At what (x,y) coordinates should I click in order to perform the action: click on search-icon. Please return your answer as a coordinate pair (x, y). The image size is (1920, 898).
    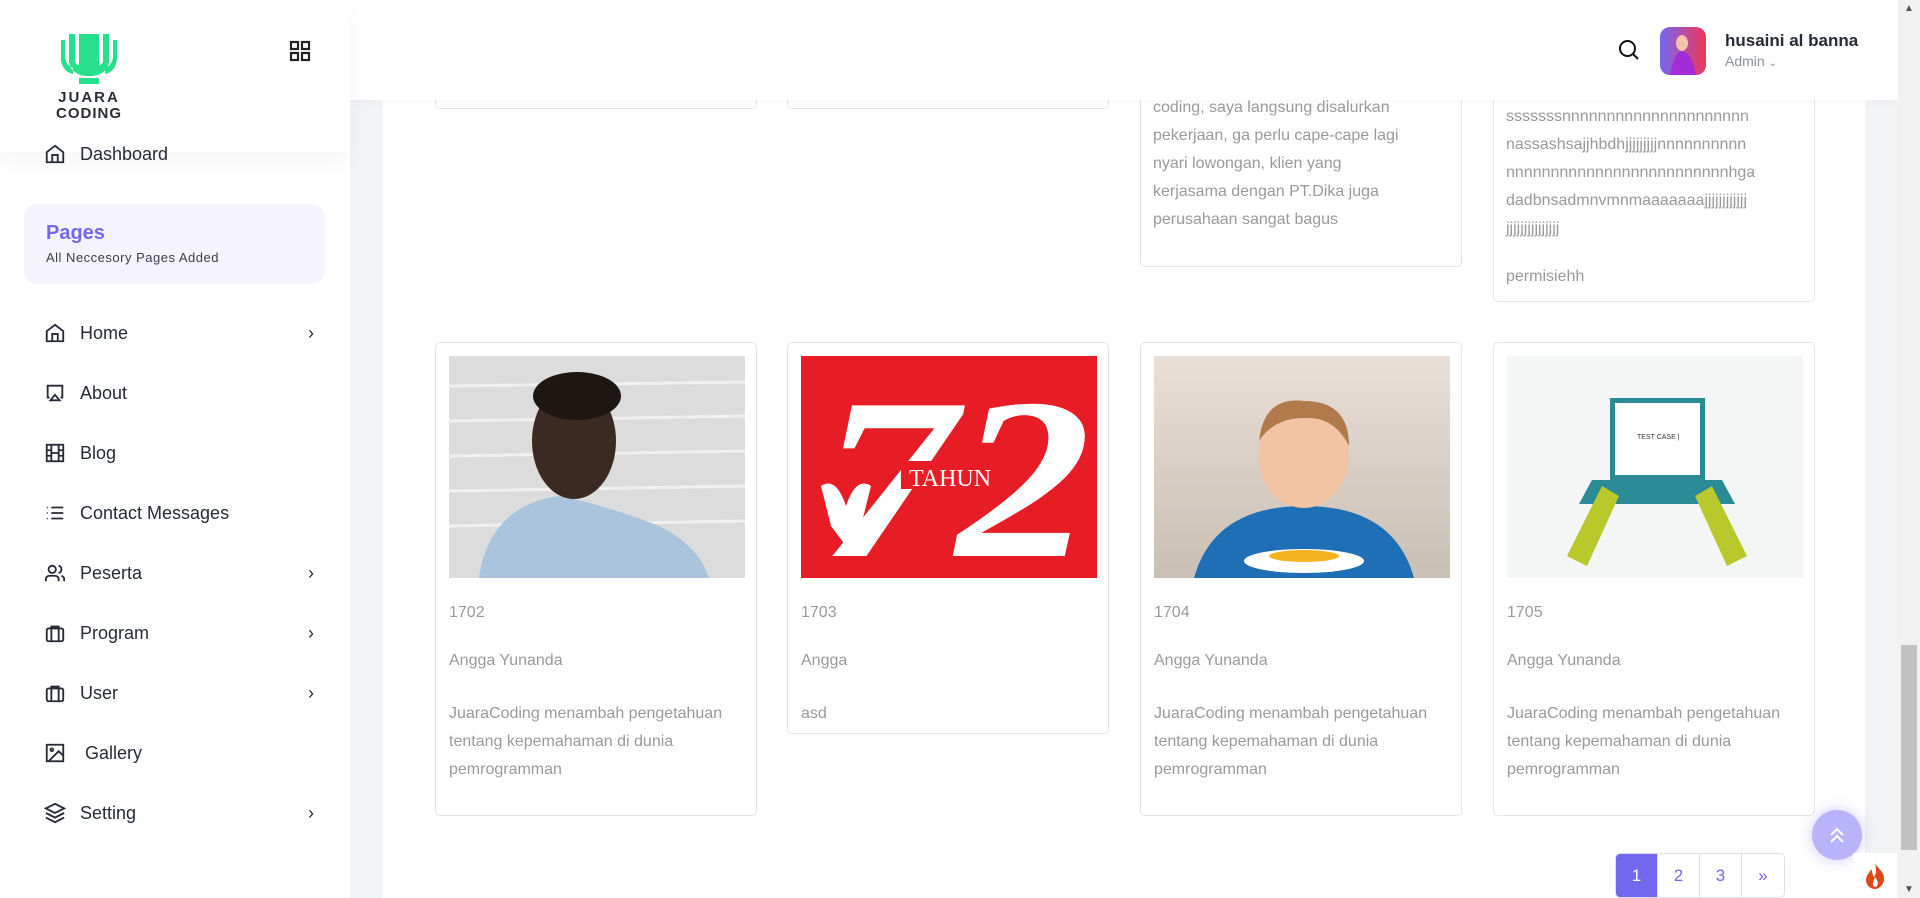
    Looking at the image, I should click on (1629, 50).